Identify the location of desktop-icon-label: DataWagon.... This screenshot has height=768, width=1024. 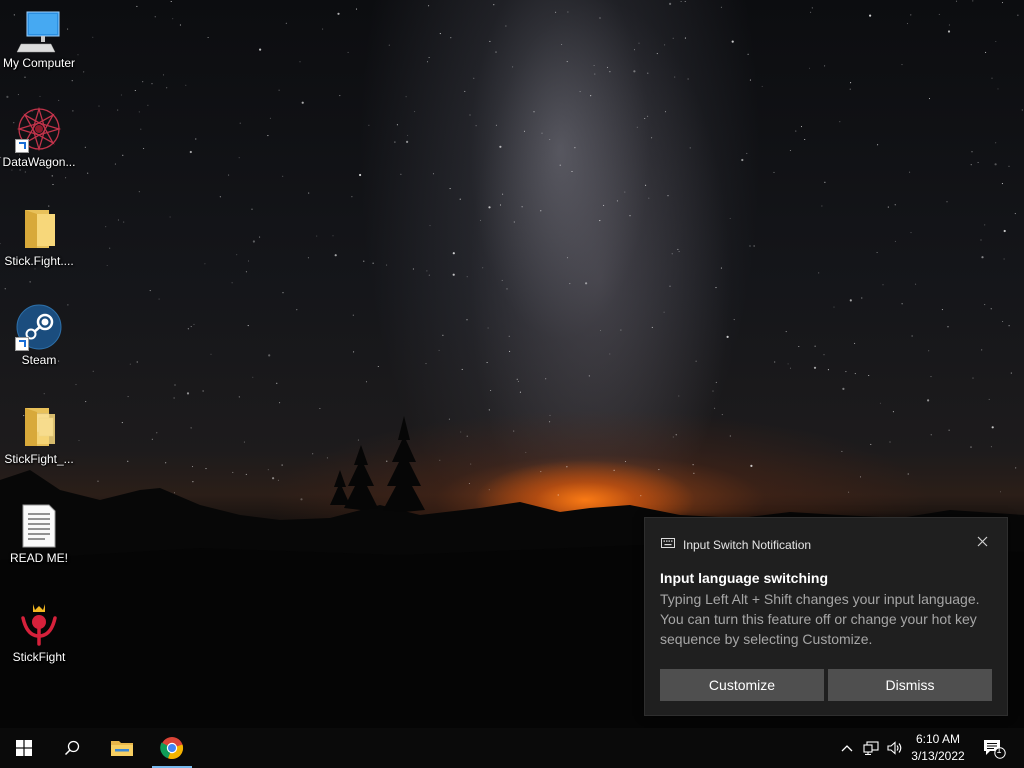
(39, 162).